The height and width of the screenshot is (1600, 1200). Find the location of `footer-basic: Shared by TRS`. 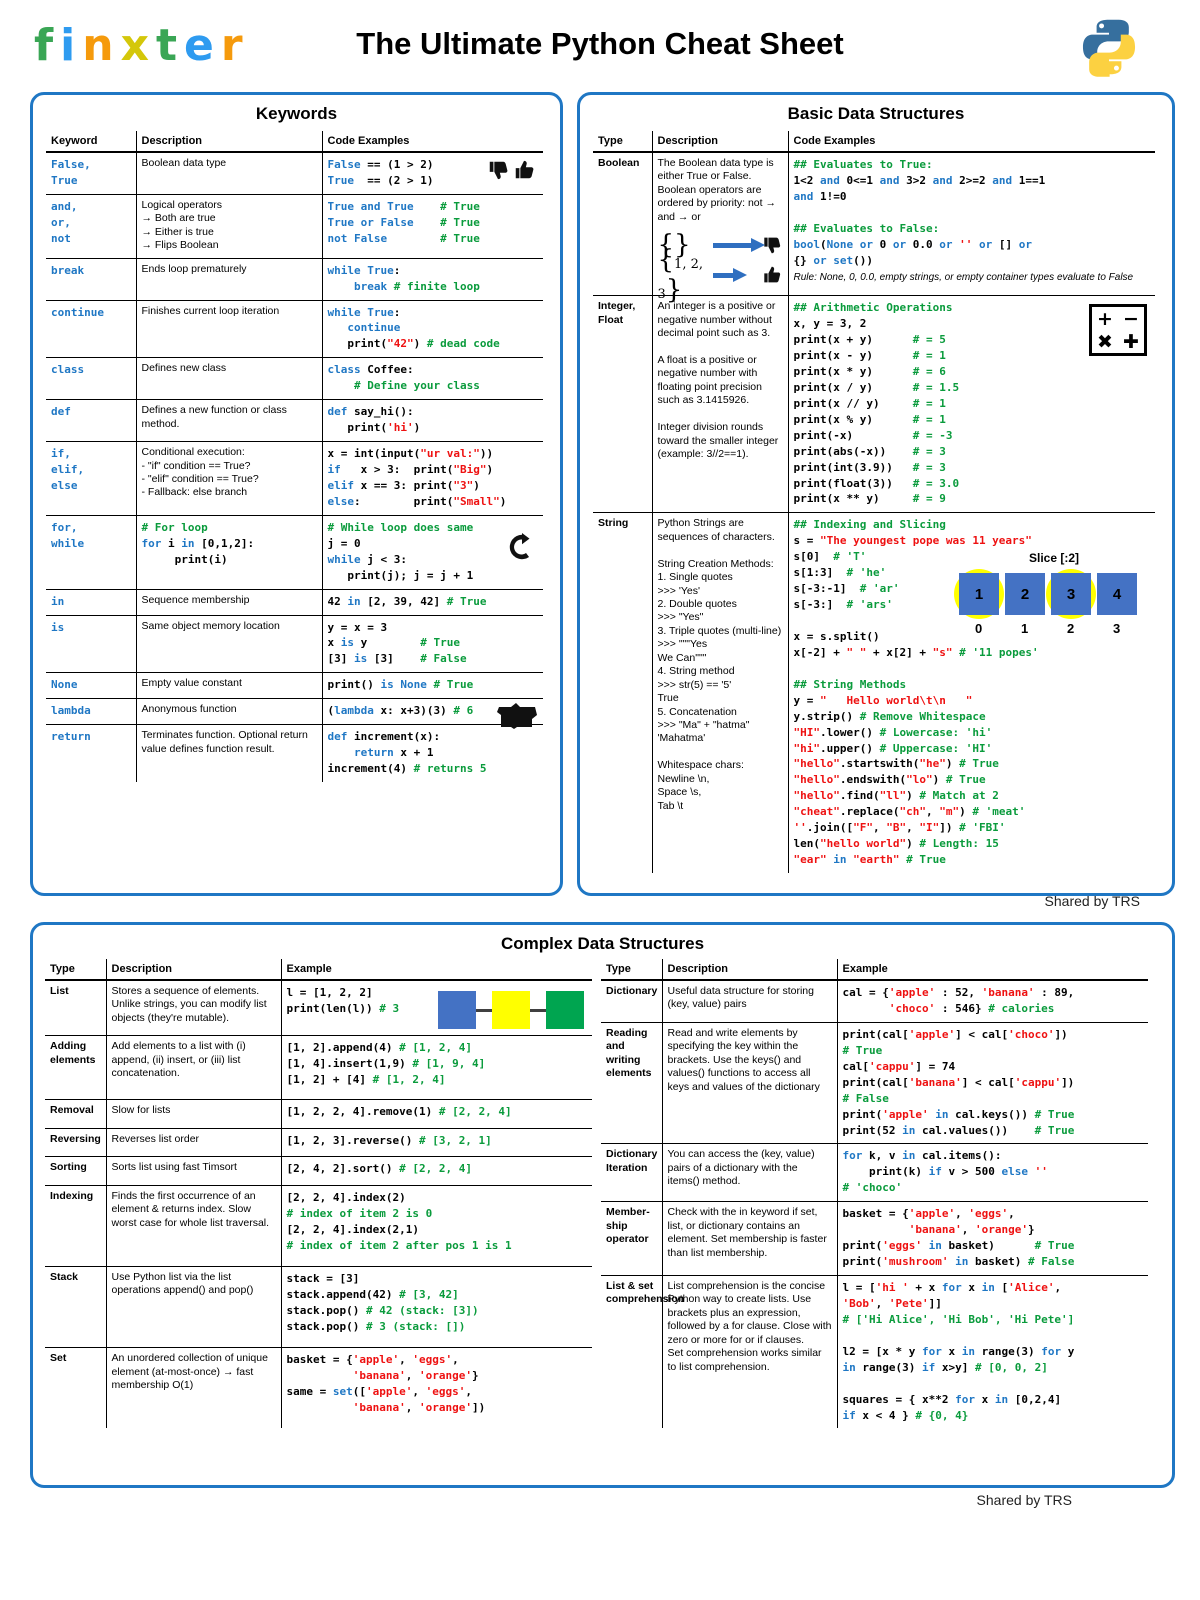

footer-basic: Shared by TRS is located at coordinates (1092, 901).